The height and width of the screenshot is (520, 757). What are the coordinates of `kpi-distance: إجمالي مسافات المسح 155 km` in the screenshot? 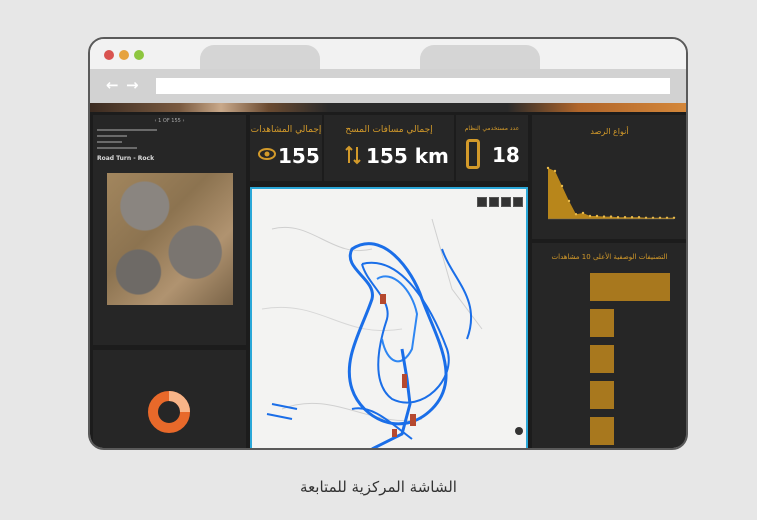 It's located at (389, 148).